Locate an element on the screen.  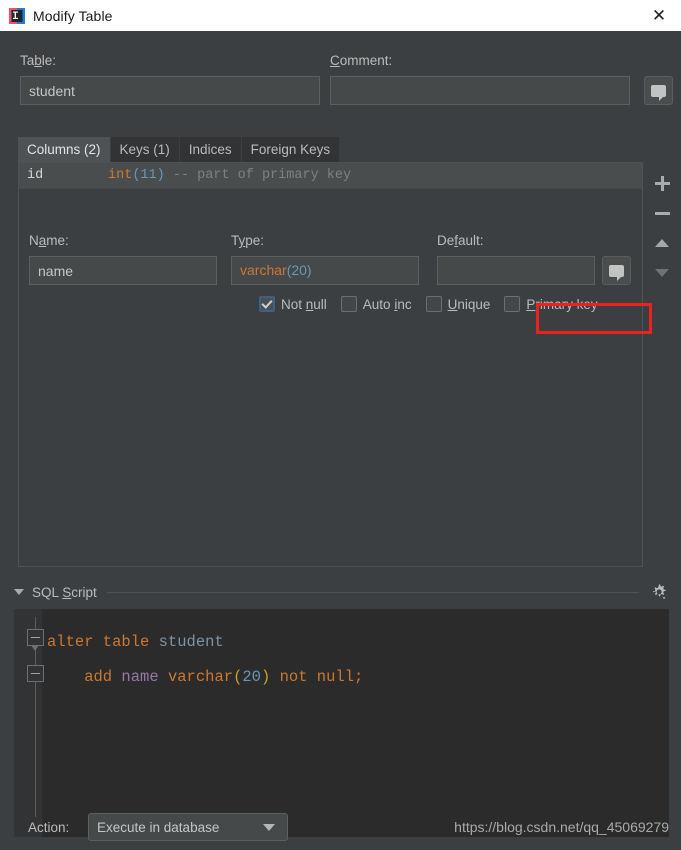
columns-side-toolbar is located at coordinates (662, 364).